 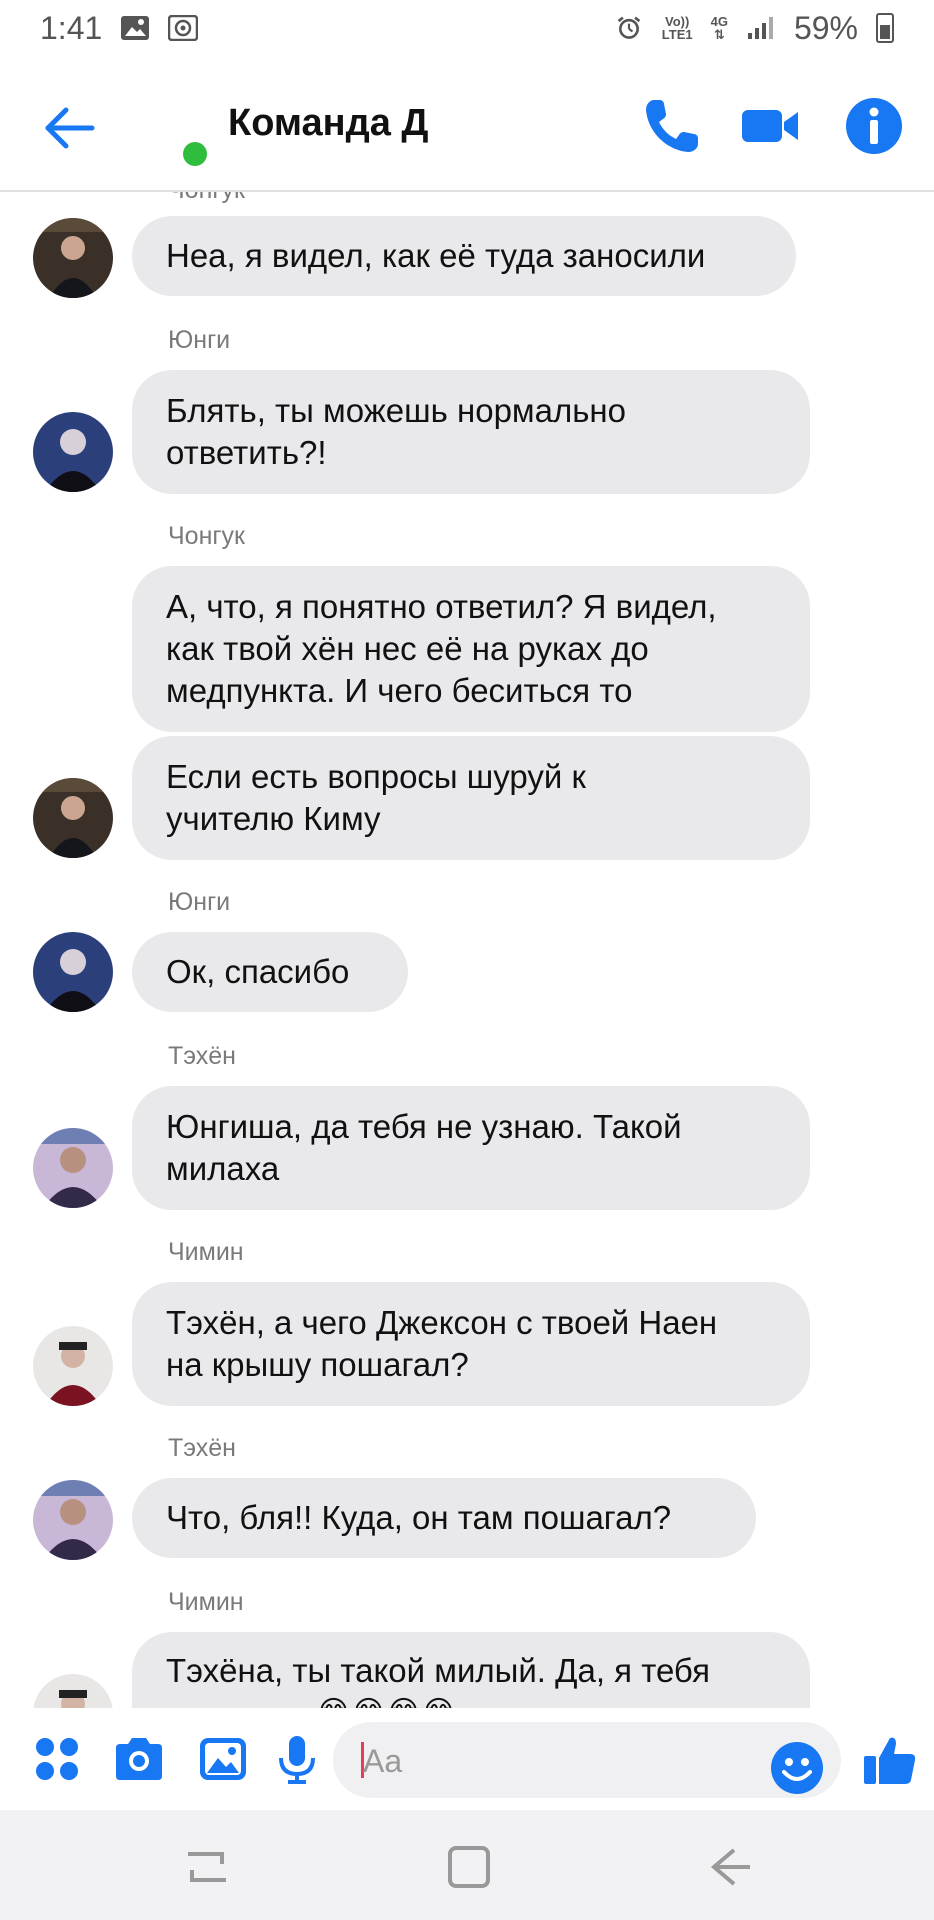 What do you see at coordinates (376, 798) in the screenshot?
I see `message-text: Если есть вопросы шуруй к учителю Киму` at bounding box center [376, 798].